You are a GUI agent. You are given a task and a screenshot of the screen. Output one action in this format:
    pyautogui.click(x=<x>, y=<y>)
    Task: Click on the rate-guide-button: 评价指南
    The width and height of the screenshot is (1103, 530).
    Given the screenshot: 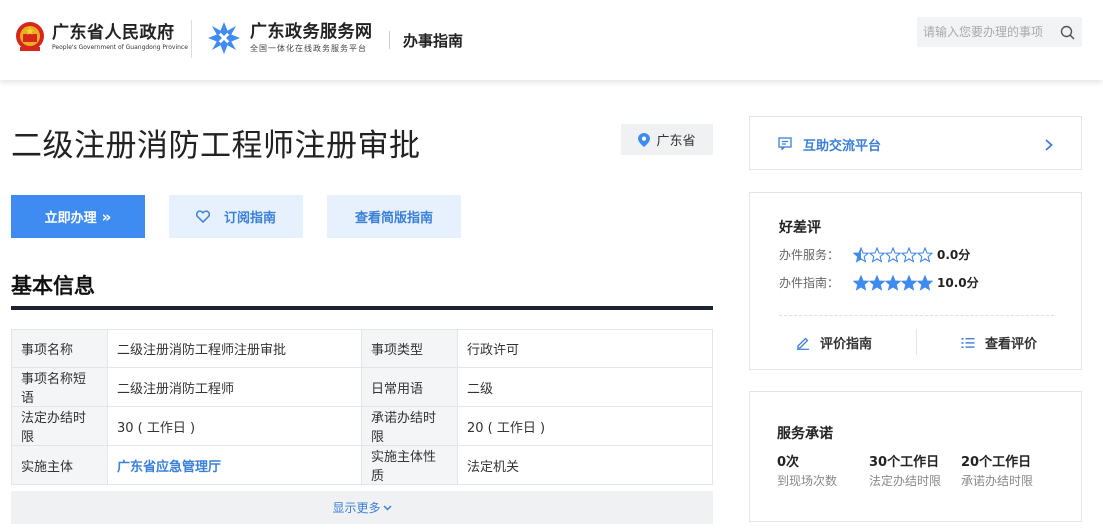 What is the action you would take?
    pyautogui.click(x=834, y=342)
    